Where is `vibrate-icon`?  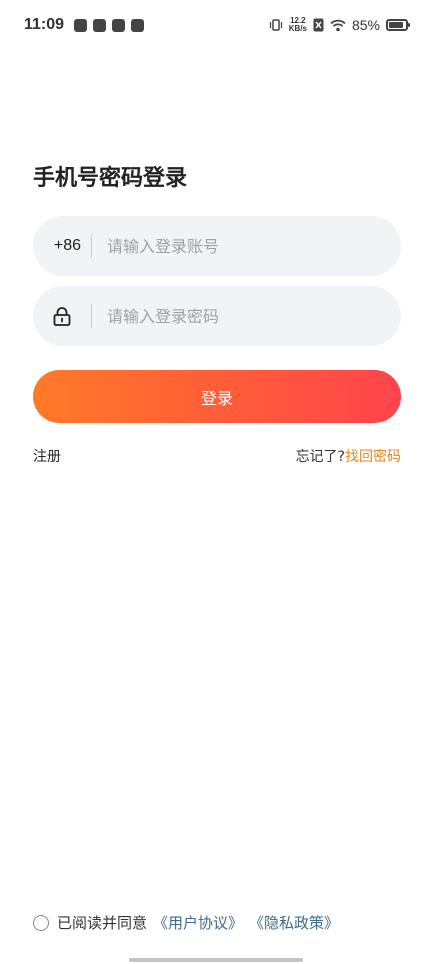
vibrate-icon is located at coordinates (275, 25).